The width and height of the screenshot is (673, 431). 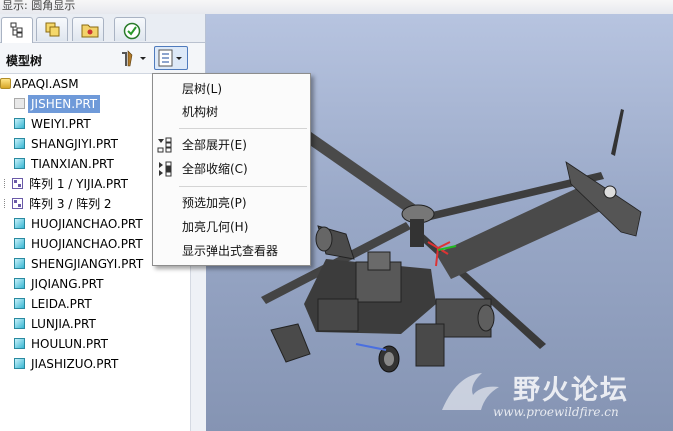 I want to click on tree-item-label: LUNJIA.PRT, so click(x=63, y=324).